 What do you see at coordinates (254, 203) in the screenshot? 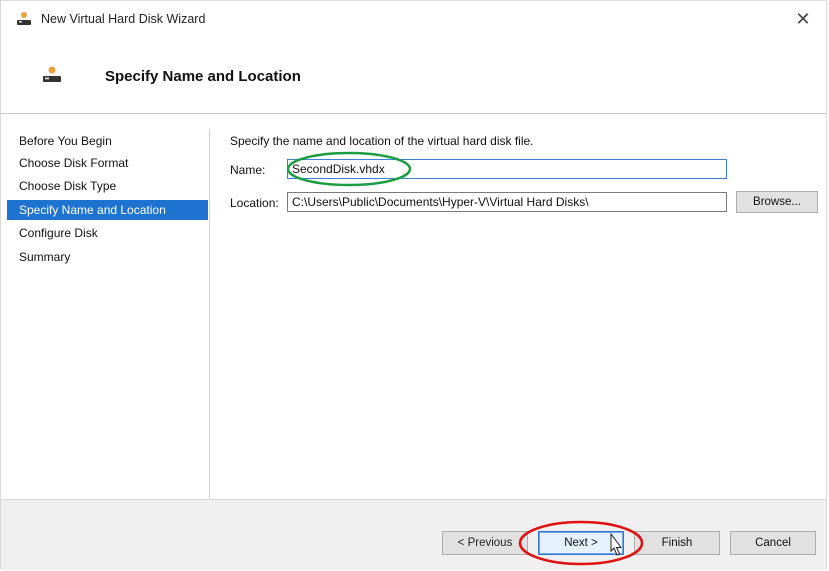
I see `location-label: Location:` at bounding box center [254, 203].